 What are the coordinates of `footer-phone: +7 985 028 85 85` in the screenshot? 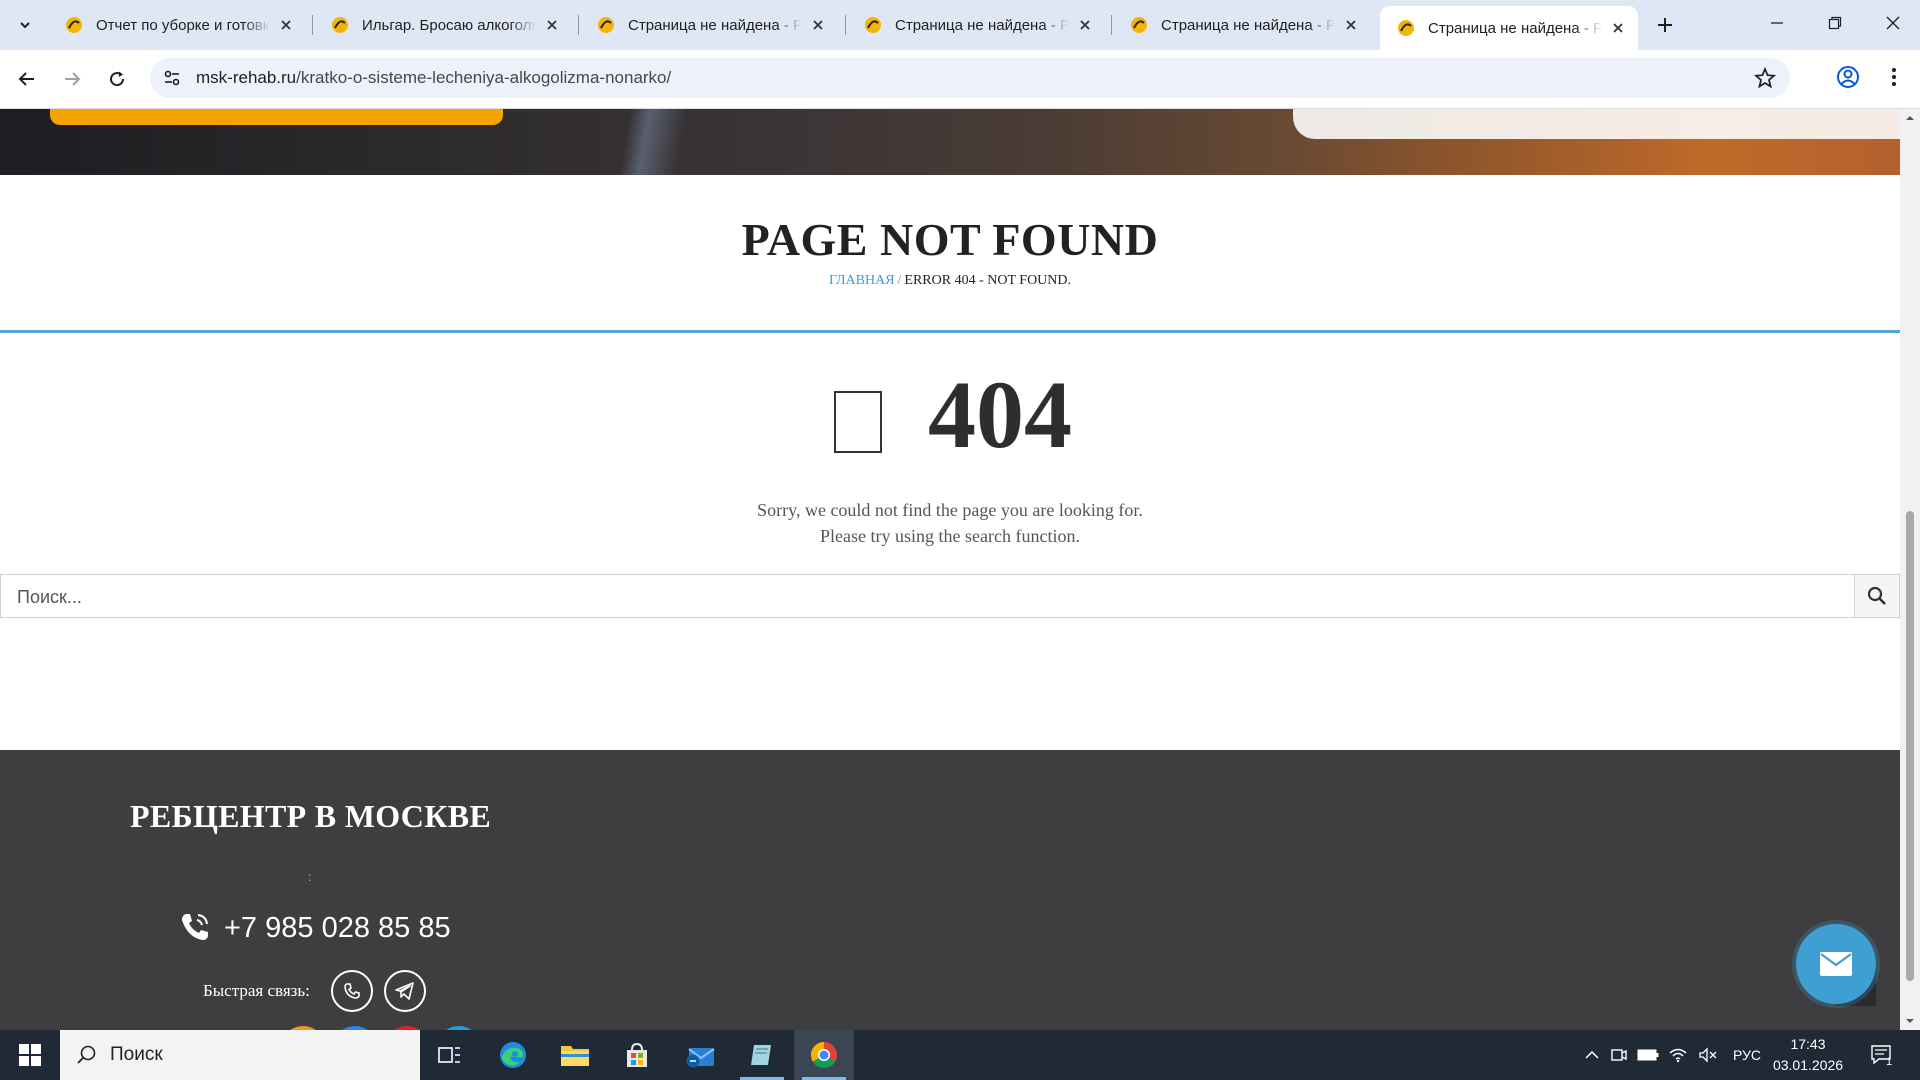 It's located at (337, 928).